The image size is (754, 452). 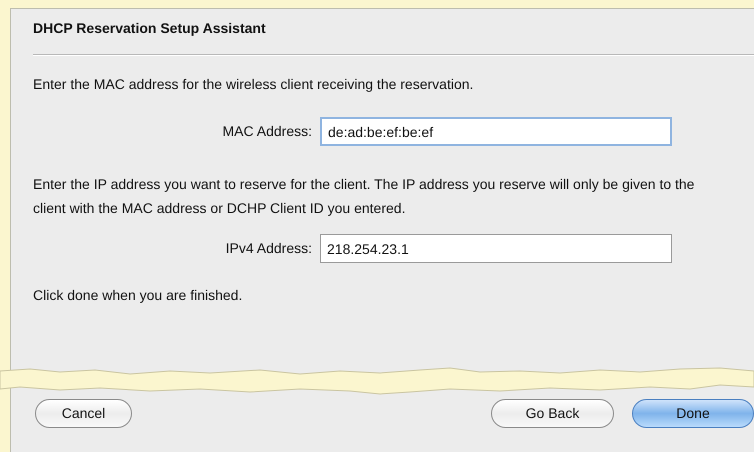 I want to click on instruction-text: Enter the IP address you want to reserve for the client. The IP address you reserve will only be given to the client with the MAC address or DCHP Client ID you entered., so click(x=364, y=196).